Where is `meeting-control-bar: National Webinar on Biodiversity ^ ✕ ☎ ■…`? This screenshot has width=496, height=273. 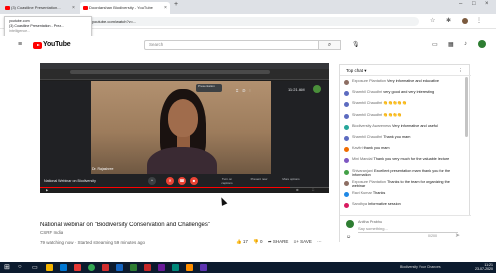 meeting-control-bar: National Webinar on Biodiversity ^ ✕ ☎ ■… is located at coordinates (184, 180).